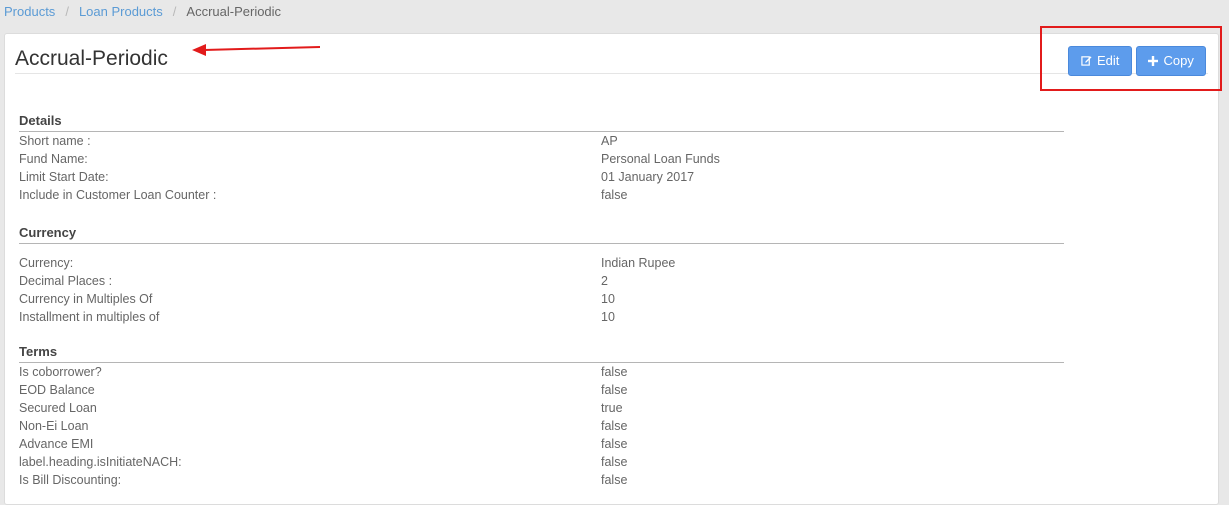 The image size is (1229, 505). I want to click on currency-section-title: Currency, so click(541, 234).